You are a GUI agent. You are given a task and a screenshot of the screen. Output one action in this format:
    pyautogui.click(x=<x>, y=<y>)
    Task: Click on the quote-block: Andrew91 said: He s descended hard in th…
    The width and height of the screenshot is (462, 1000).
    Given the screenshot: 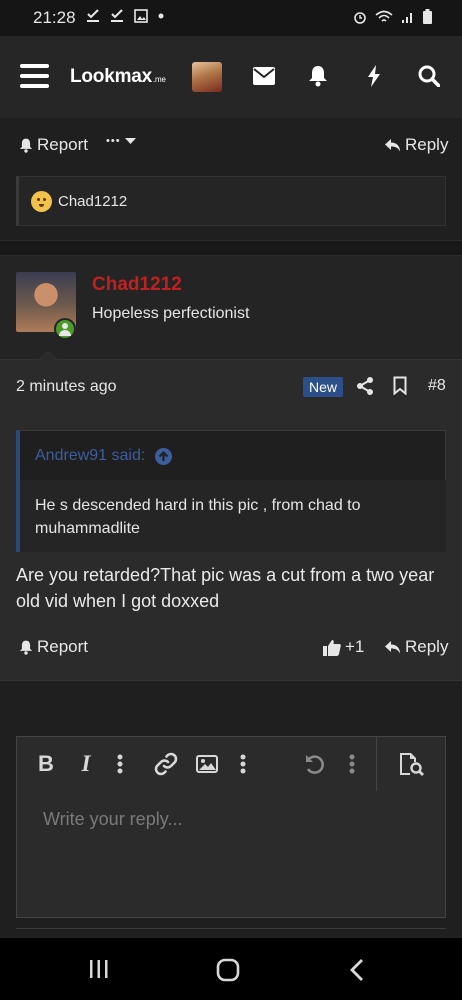 What is the action you would take?
    pyautogui.click(x=231, y=491)
    